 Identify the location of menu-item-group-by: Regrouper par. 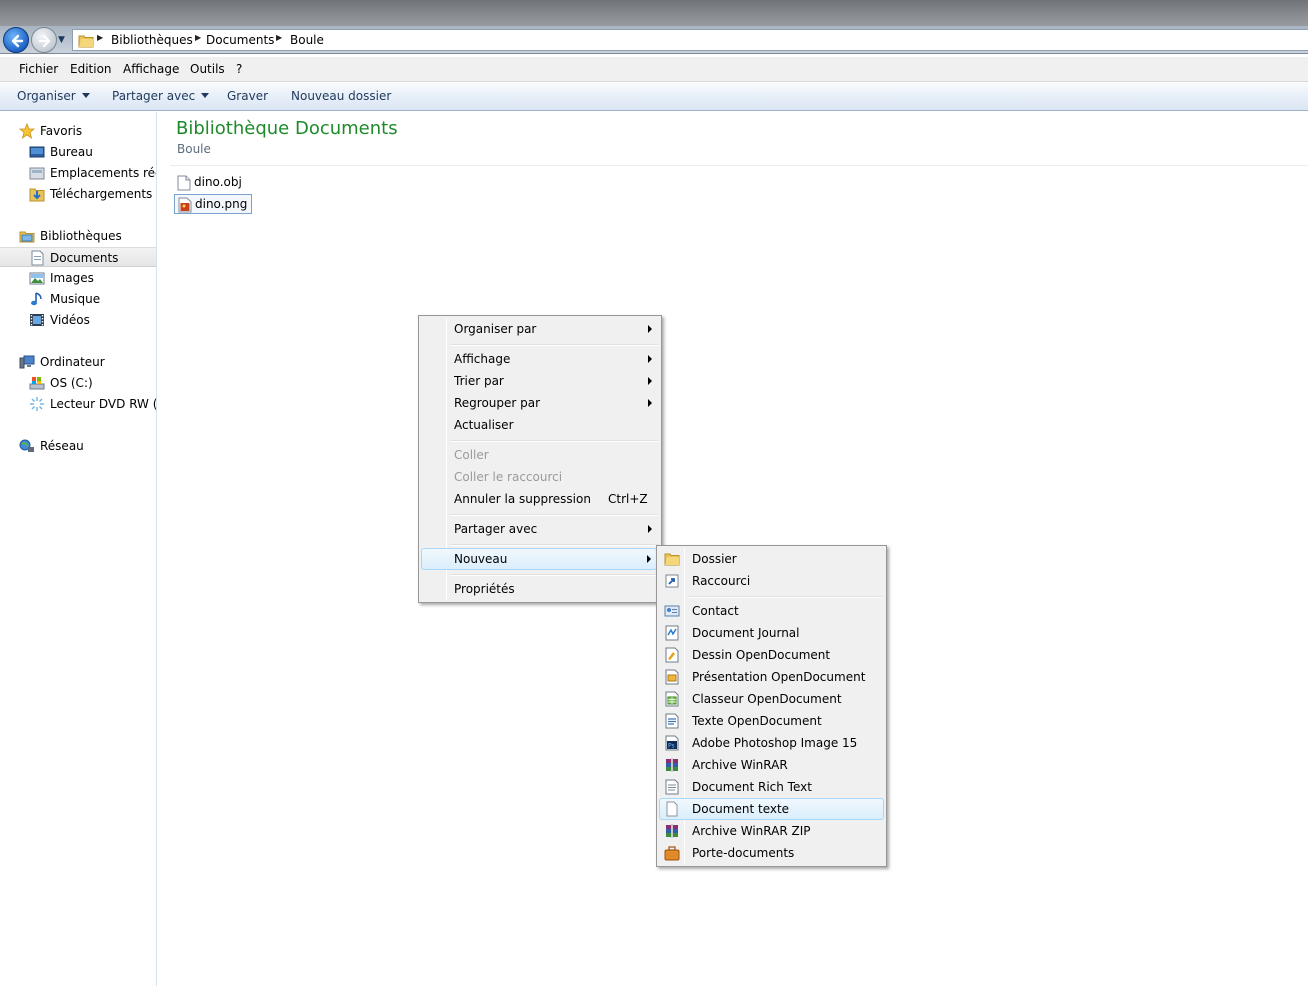
(540, 403).